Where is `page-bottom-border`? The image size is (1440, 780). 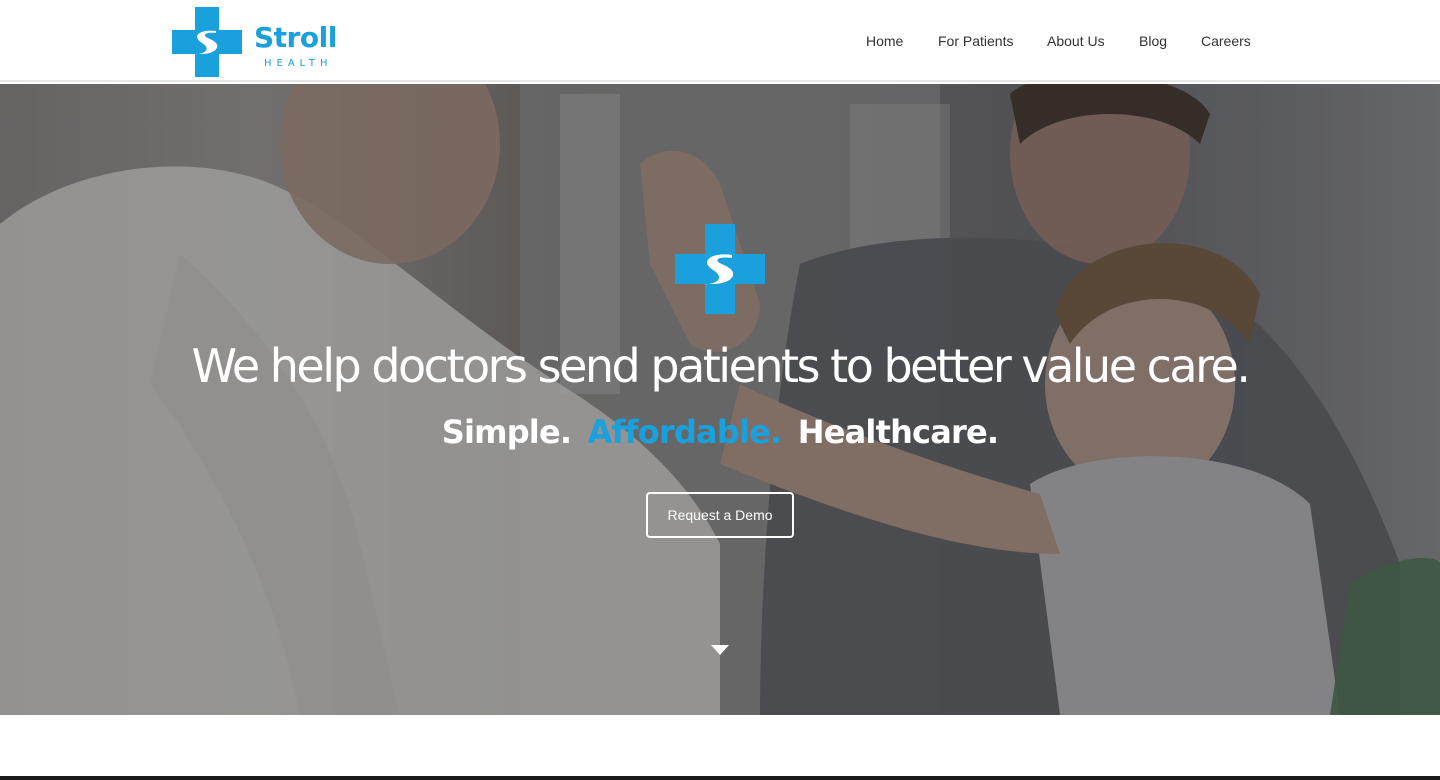 page-bottom-border is located at coordinates (720, 778).